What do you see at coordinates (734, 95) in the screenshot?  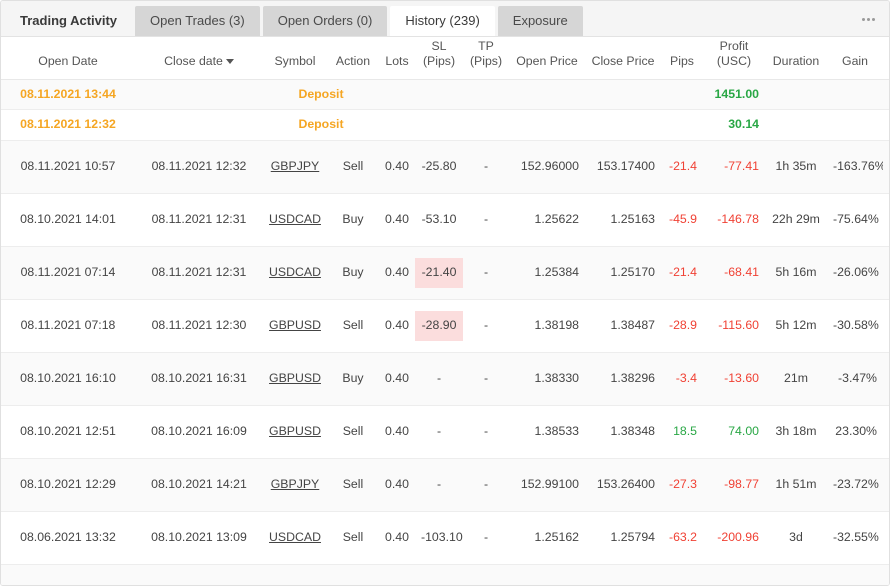 I see `deposit-amount: 1451.00` at bounding box center [734, 95].